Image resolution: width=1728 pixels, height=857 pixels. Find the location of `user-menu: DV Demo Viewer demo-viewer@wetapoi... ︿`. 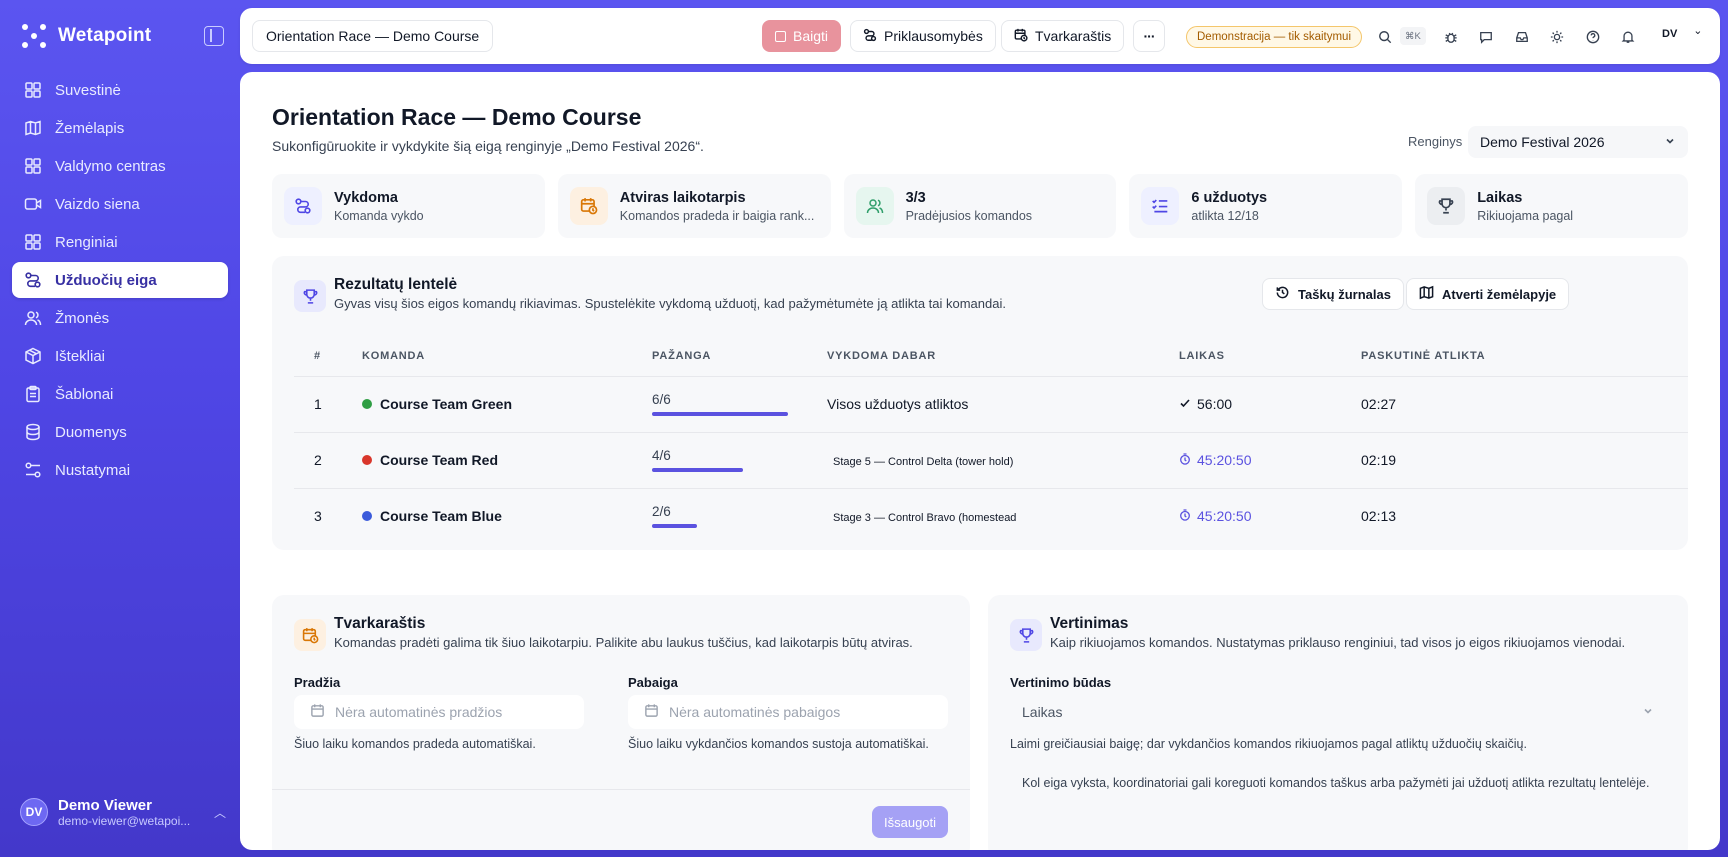

user-menu: DV Demo Viewer demo-viewer@wetapoi... ︿ is located at coordinates (123, 812).